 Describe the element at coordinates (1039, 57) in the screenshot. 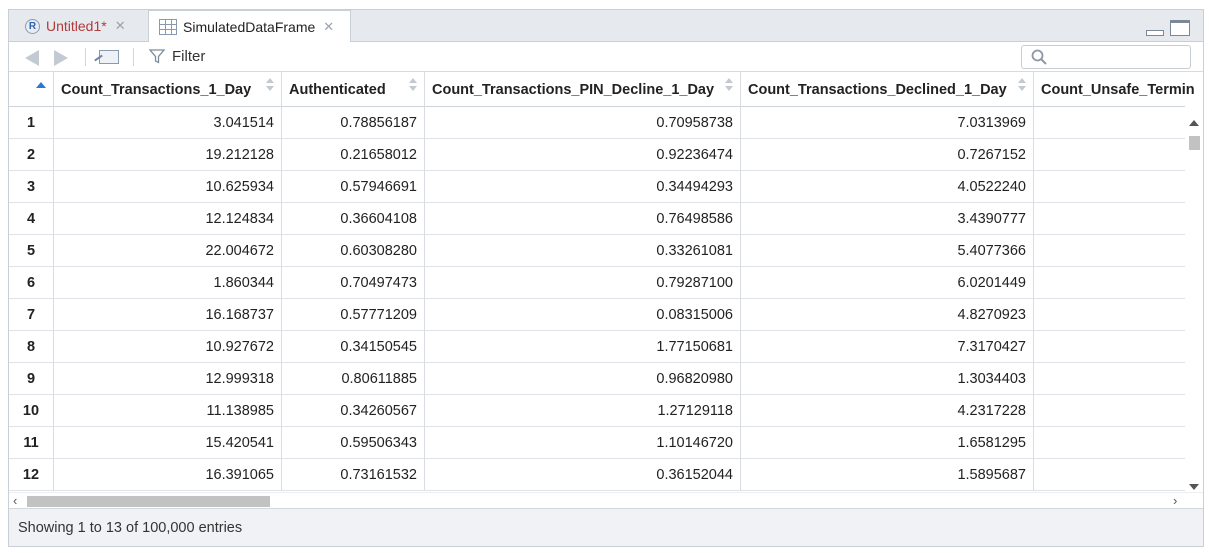

I see `search-icon` at that location.